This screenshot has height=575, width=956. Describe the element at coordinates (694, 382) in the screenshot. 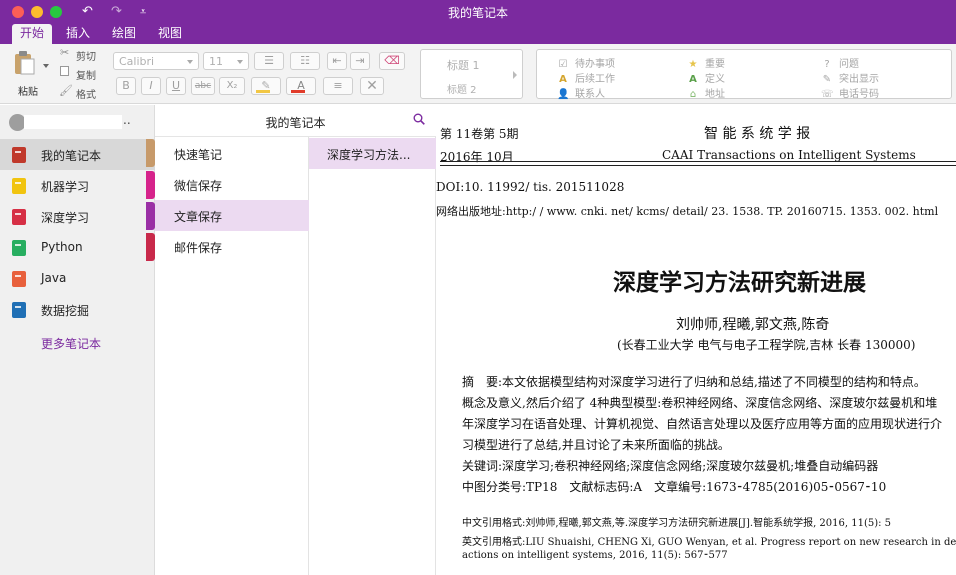

I see `abstract-line: 摘 要:本文依据模型结构对深度学习进行了归纳和总结,描述了不同模型的结构和特点。` at that location.